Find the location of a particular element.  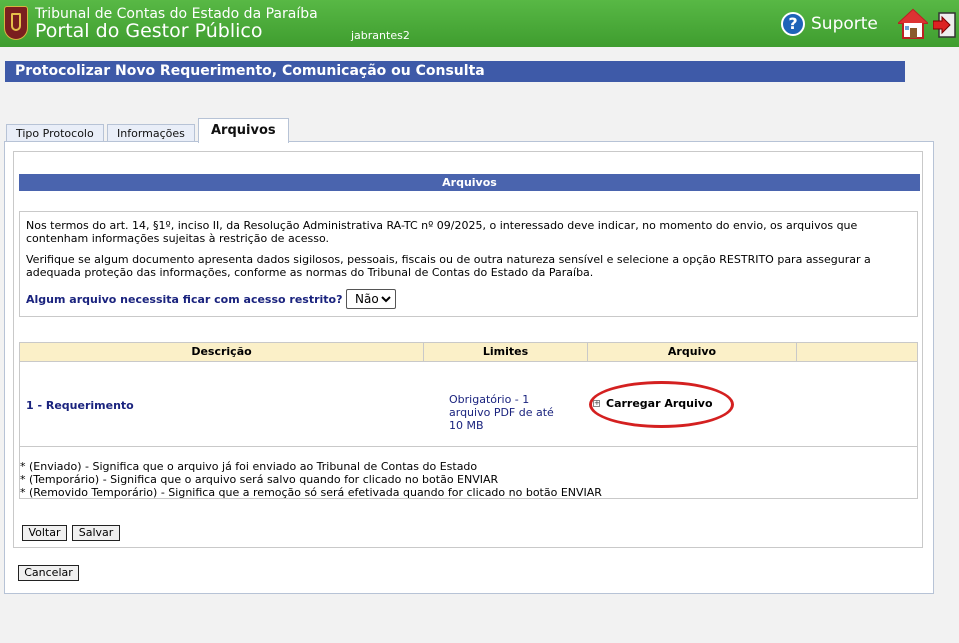

tab-tipo-protocolo: Tipo Protocolo is located at coordinates (55, 133).